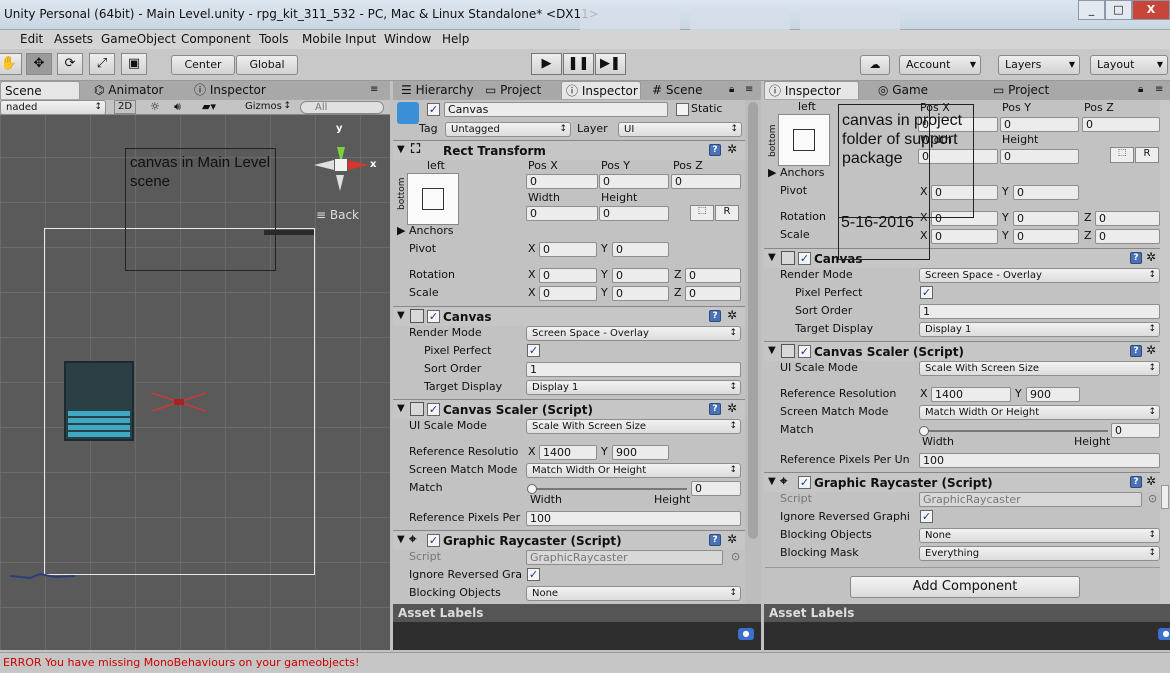 Image resolution: width=1170 pixels, height=673 pixels. Describe the element at coordinates (1165, 497) in the screenshot. I see `scrollbar-thumb` at that location.